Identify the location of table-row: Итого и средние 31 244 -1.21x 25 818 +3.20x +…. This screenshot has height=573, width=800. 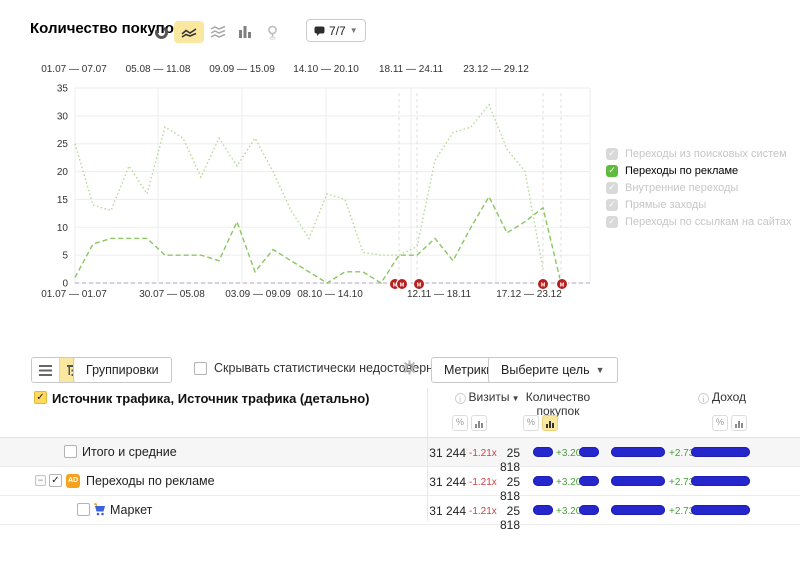
(400, 456).